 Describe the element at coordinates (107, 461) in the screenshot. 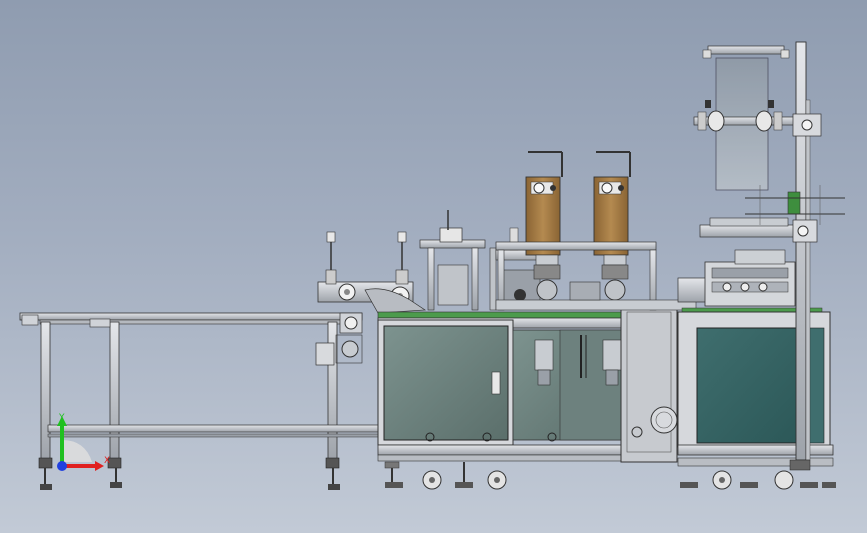

I see `x-axis-label: X` at that location.